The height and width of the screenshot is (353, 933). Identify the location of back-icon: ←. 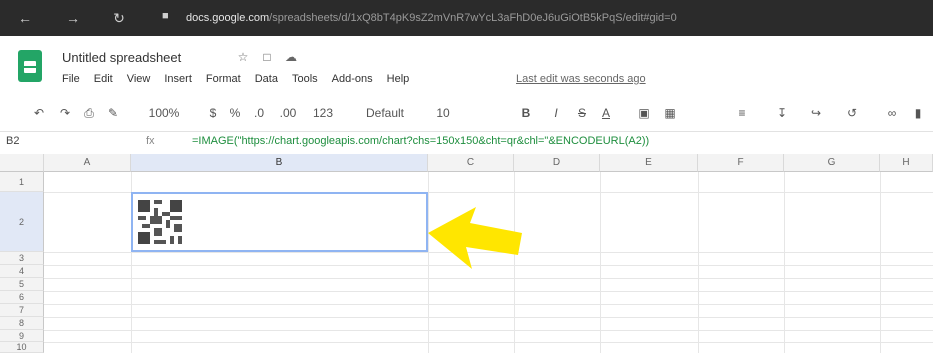
(25, 18).